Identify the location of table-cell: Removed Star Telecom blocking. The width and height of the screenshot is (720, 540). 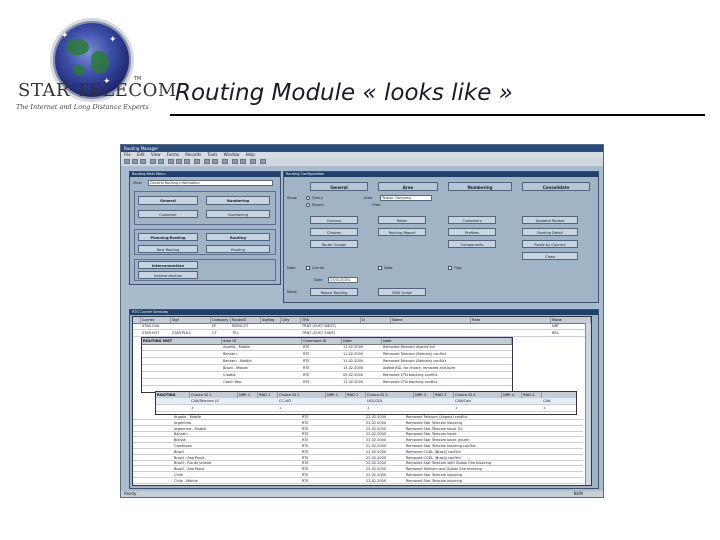
(434, 480).